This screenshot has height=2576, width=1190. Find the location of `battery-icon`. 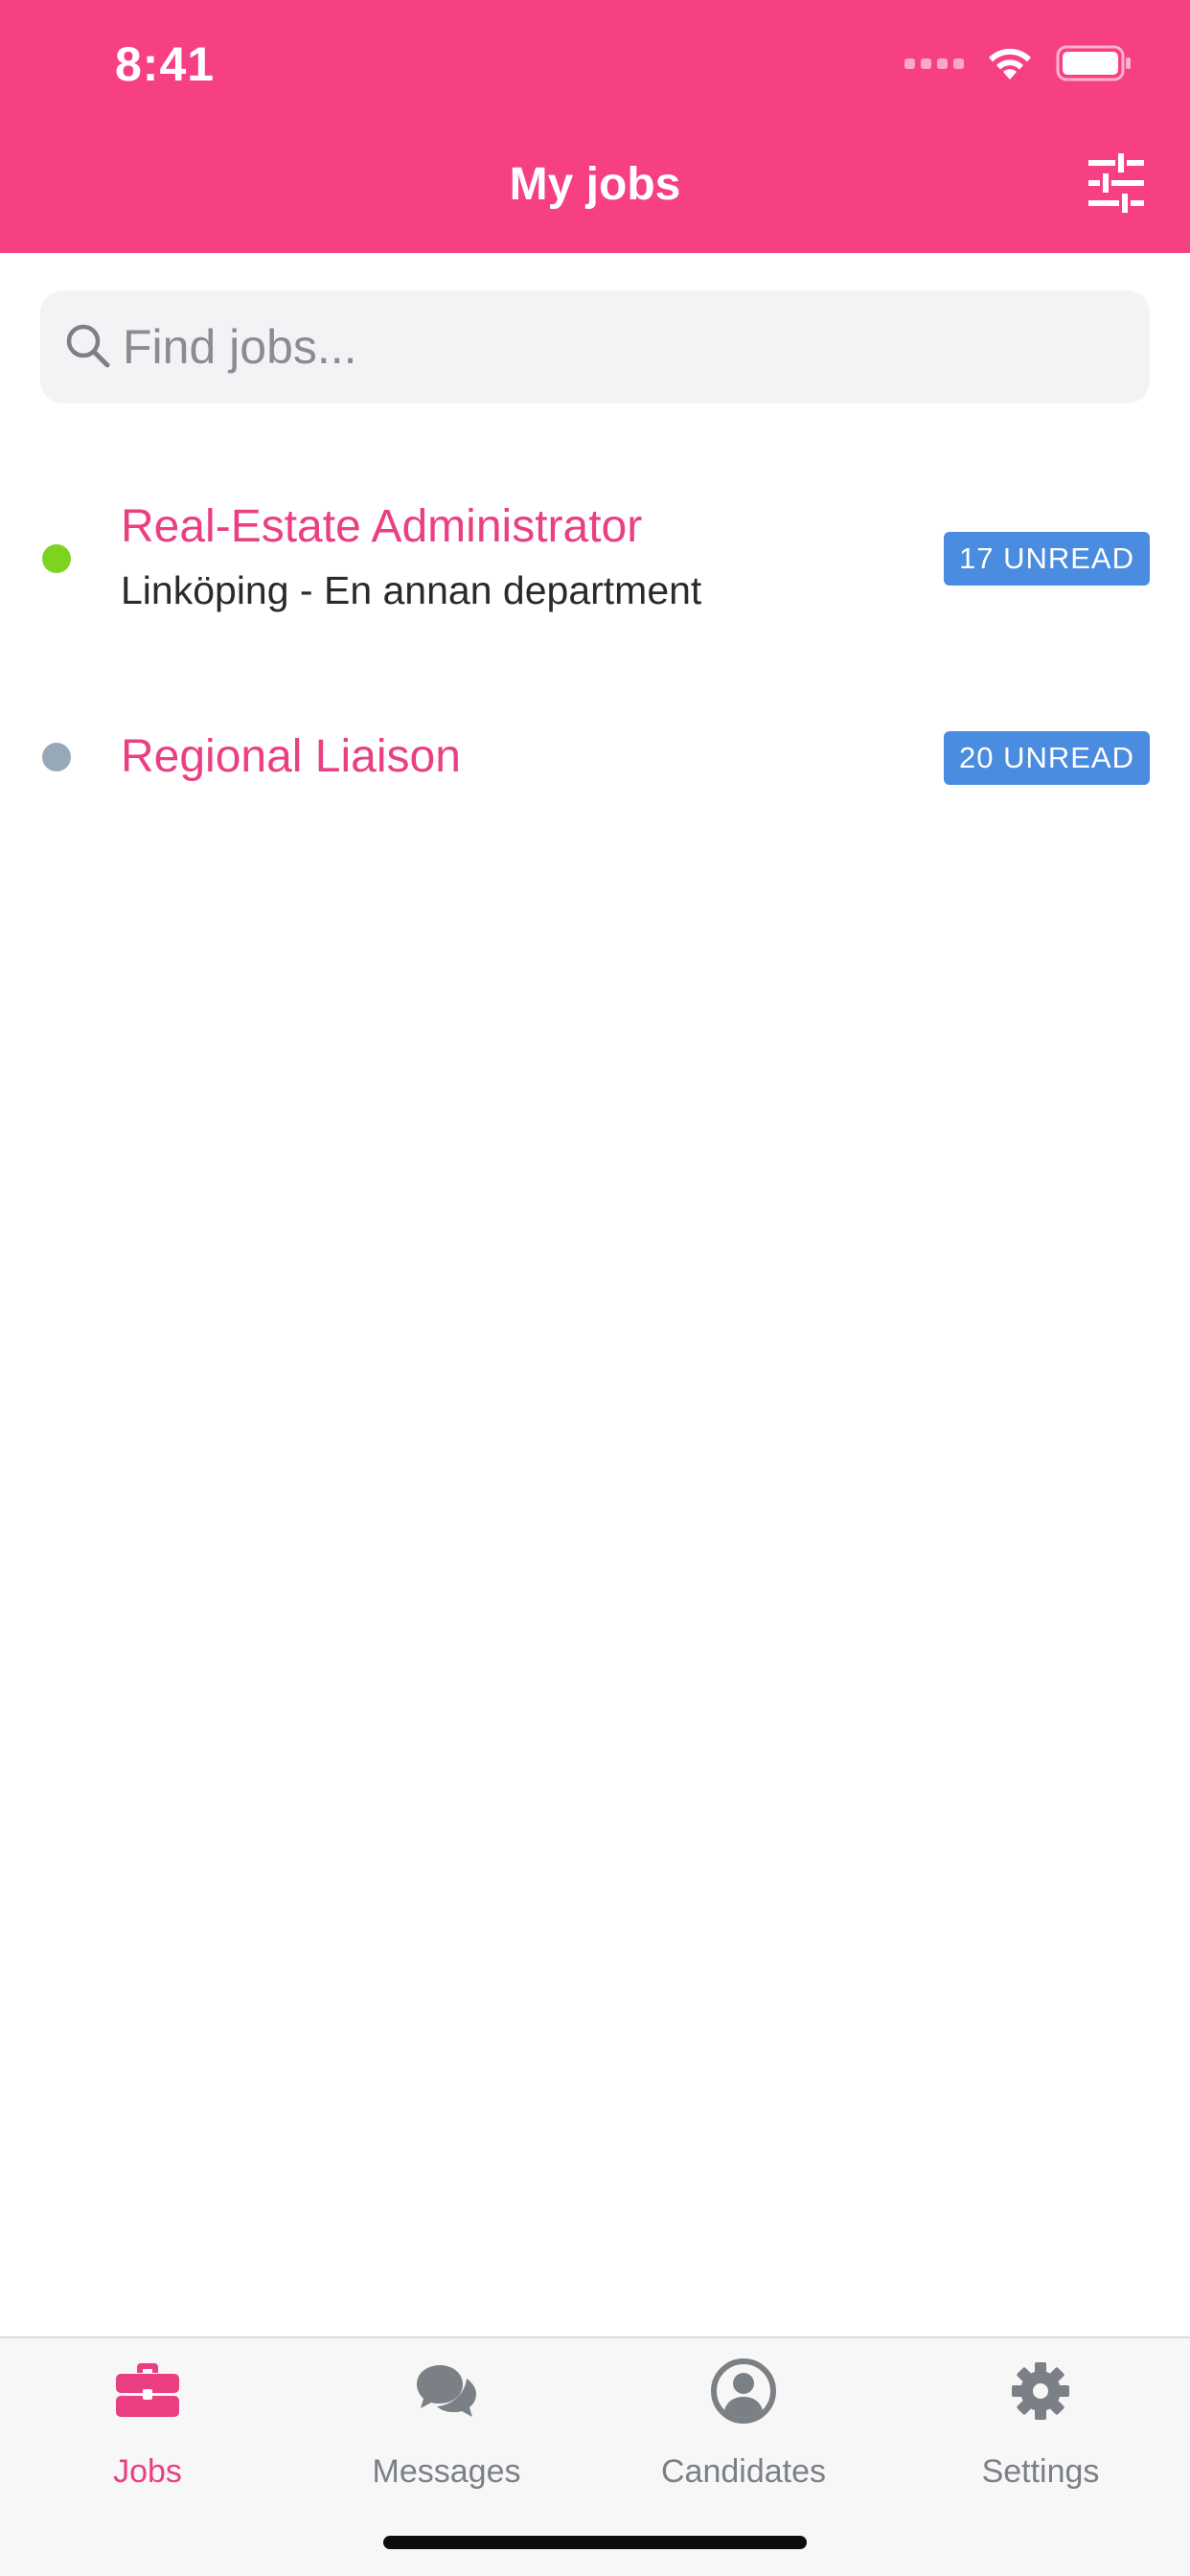

battery-icon is located at coordinates (1094, 63).